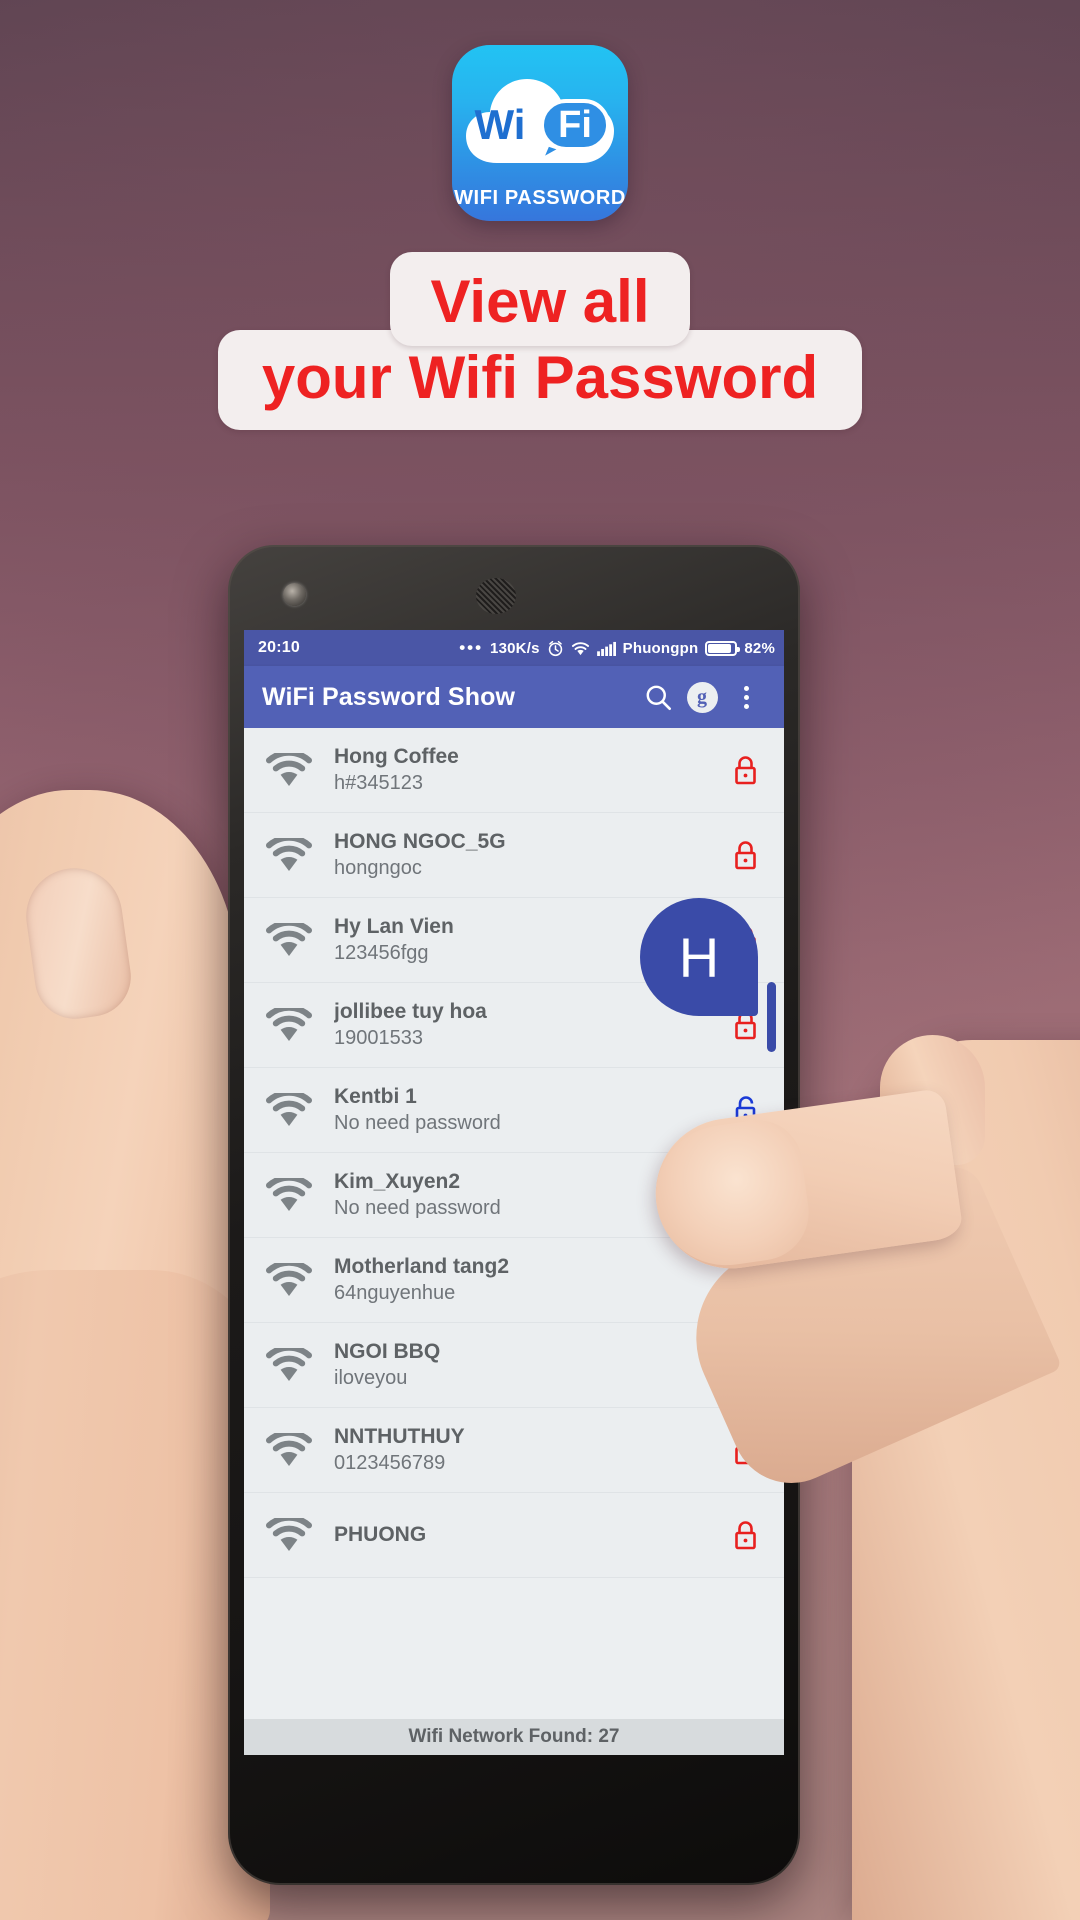 The width and height of the screenshot is (1080, 1920). I want to click on search-icon, so click(658, 697).